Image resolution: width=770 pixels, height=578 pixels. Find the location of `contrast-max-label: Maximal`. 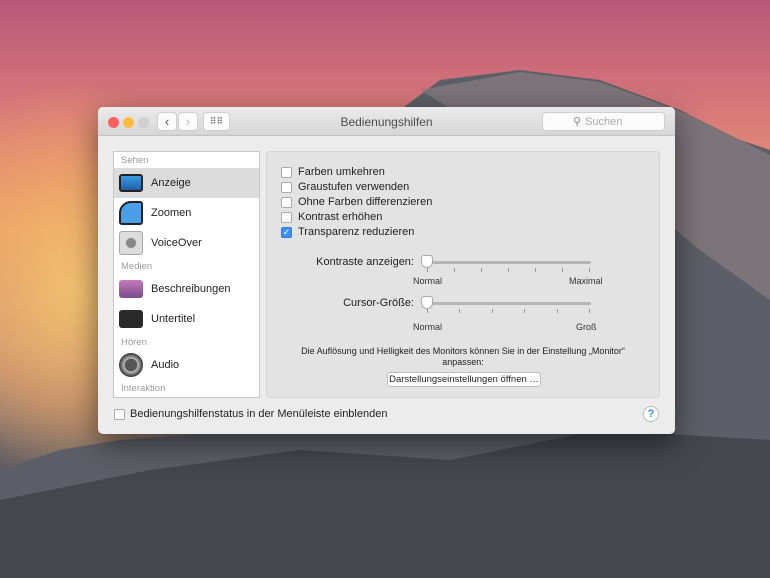

contrast-max-label: Maximal is located at coordinates (586, 281).